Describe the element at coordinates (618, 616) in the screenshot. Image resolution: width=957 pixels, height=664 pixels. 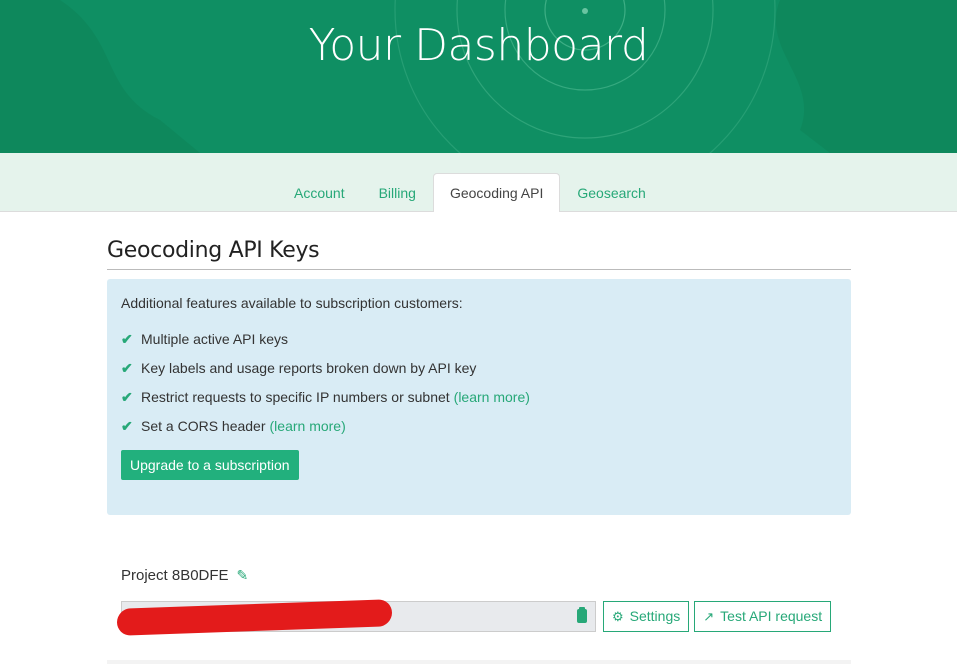
I see `gear-icon: ⚙` at that location.